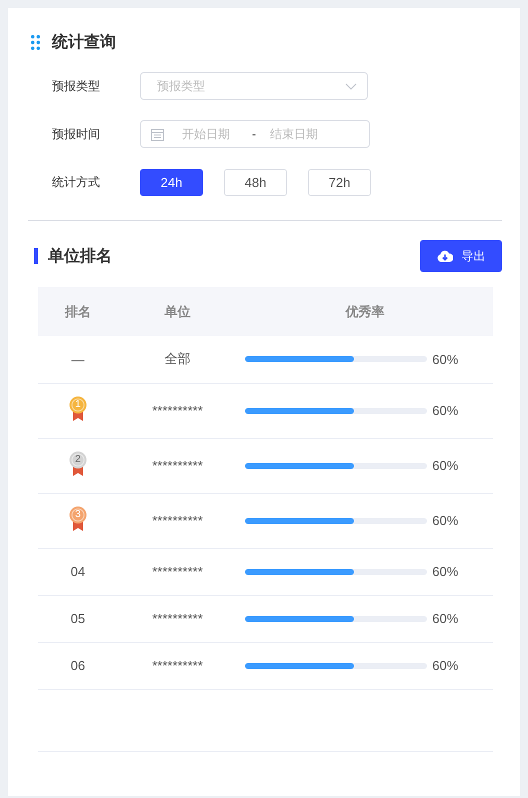 The image size is (528, 798). I want to click on field-label: 统计方式, so click(76, 182).